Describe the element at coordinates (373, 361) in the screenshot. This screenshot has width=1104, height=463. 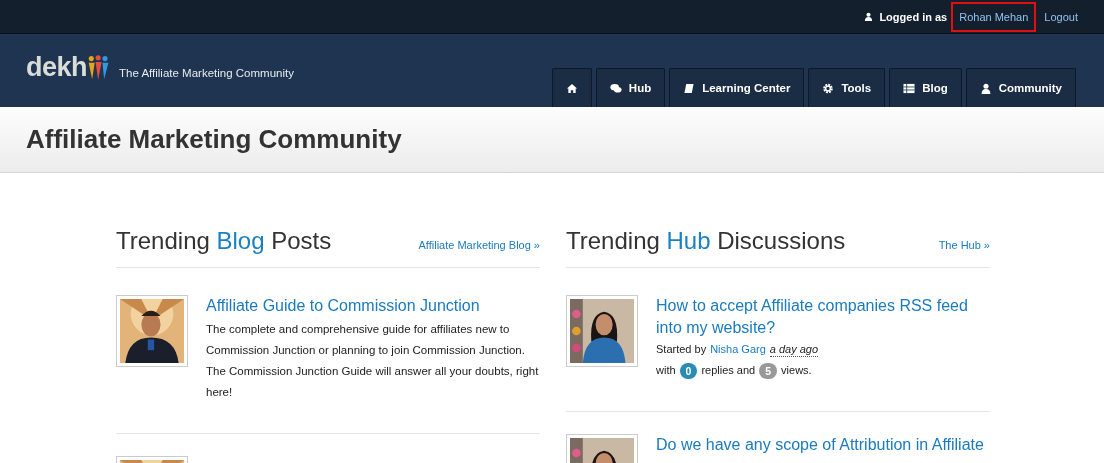
I see `post-excerpt: The complete and comprehensive guide for affiliates new to Commission Junction or planning to join Commission Junction. The Commission Junction Guide will answer all your doubts, right here!` at that location.